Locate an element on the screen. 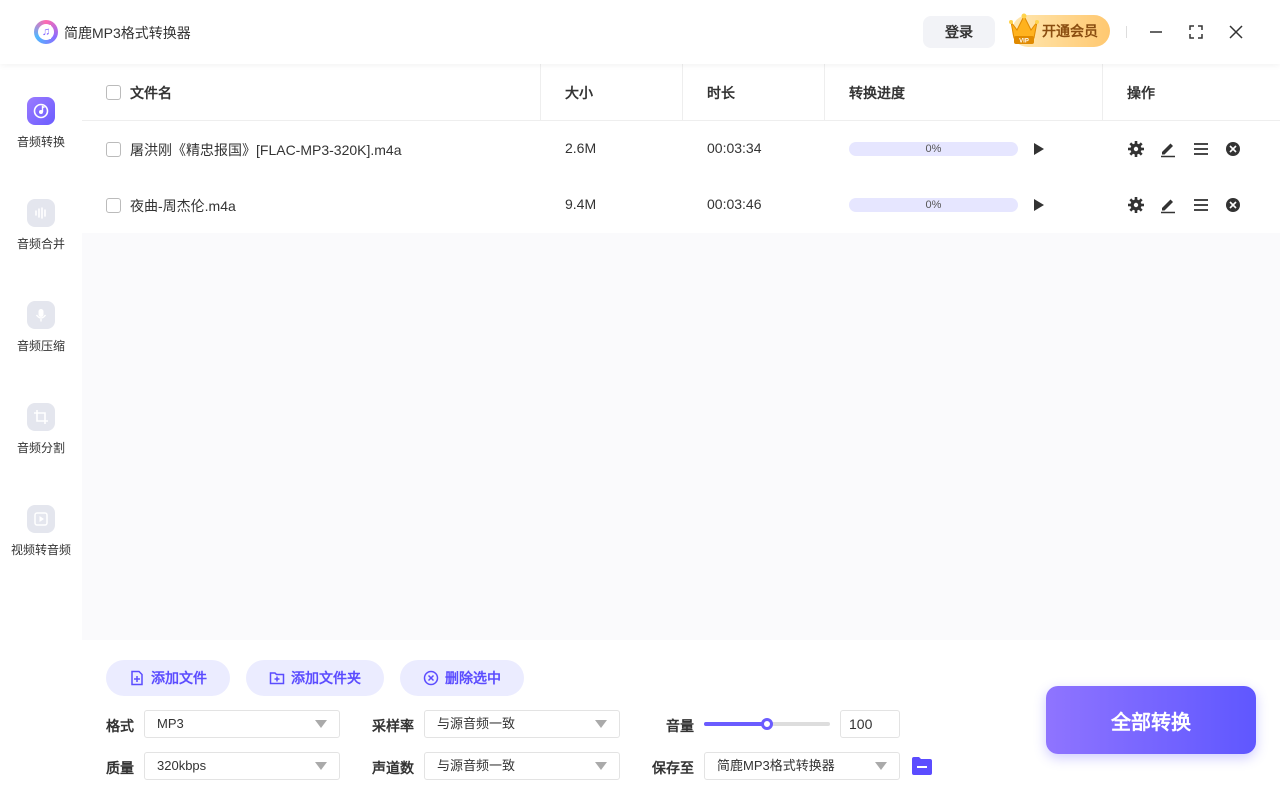  sidebar-item-label: 视频转音频 is located at coordinates (40, 550).